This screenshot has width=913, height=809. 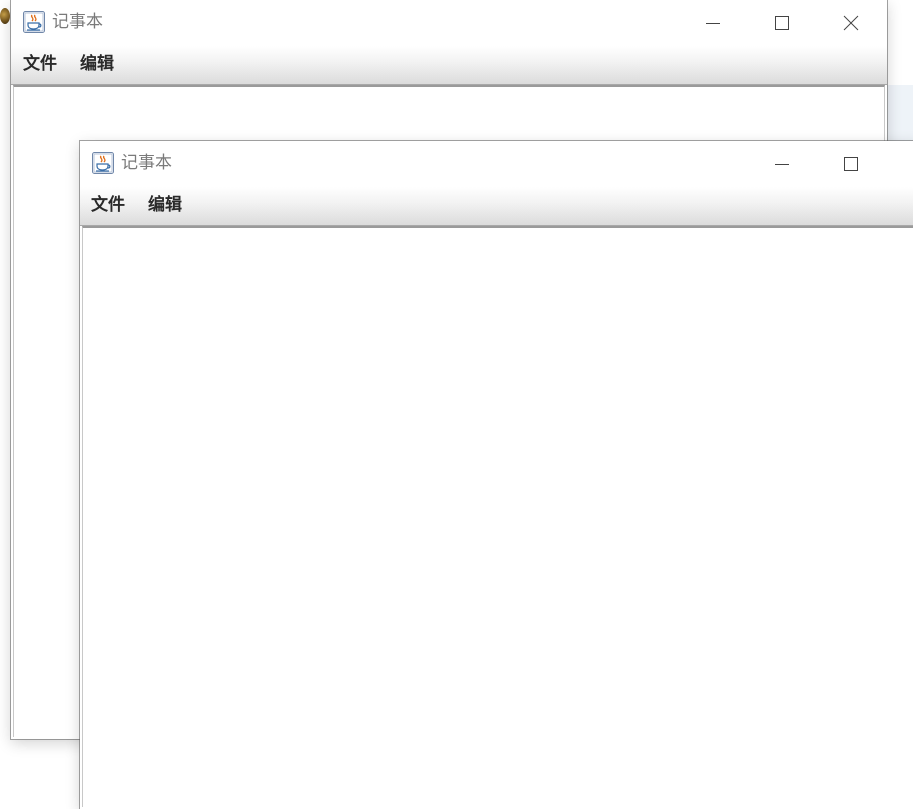 I want to click on close-button, so click(x=851, y=23).